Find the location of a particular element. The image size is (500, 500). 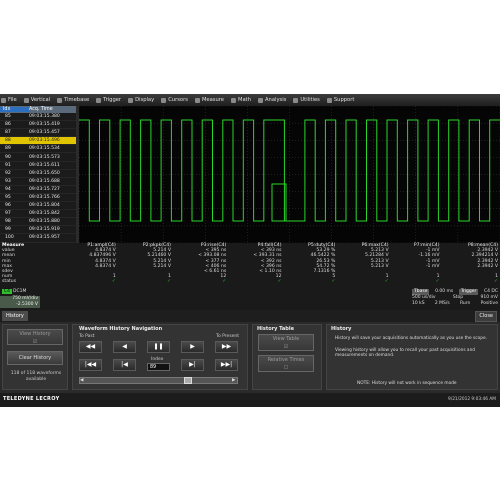

pause-button: ❚❚ is located at coordinates (158, 347).